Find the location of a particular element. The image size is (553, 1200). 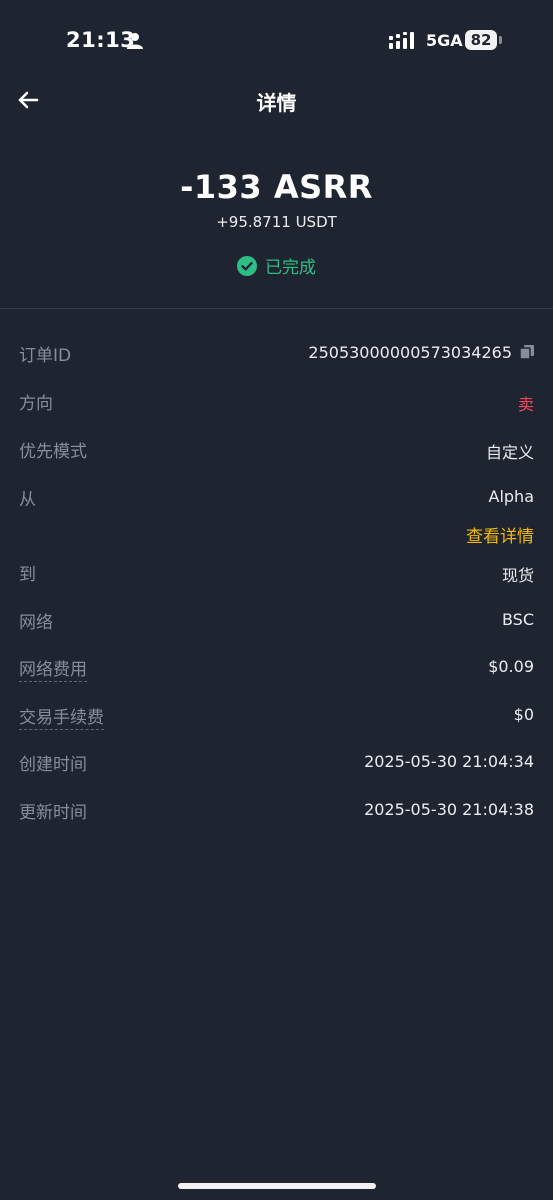

detail-row-updated-time: 更新时间 2025-05-30 21:04:38 is located at coordinates (276, 813).